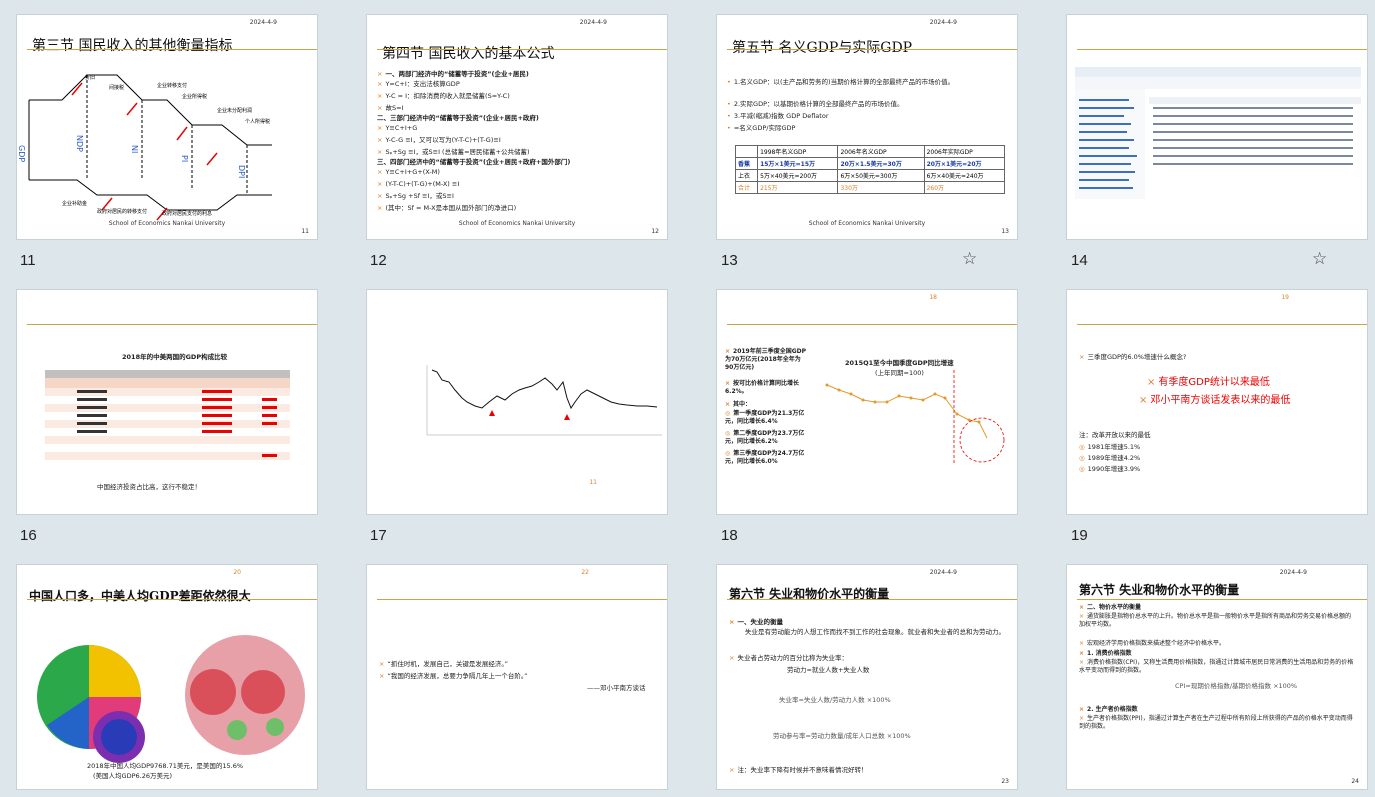 This screenshot has width=1375, height=797. Describe the element at coordinates (171, 699) in the screenshot. I see `world-economy-charts` at that location.